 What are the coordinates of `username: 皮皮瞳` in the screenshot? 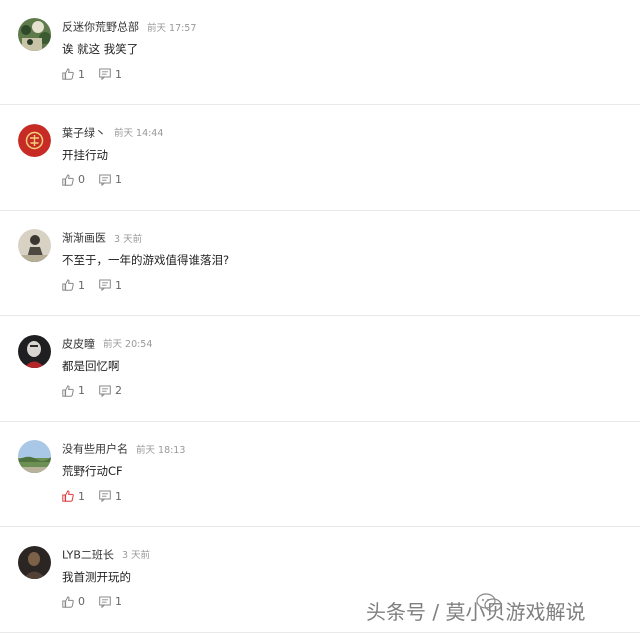 It's located at (78, 343).